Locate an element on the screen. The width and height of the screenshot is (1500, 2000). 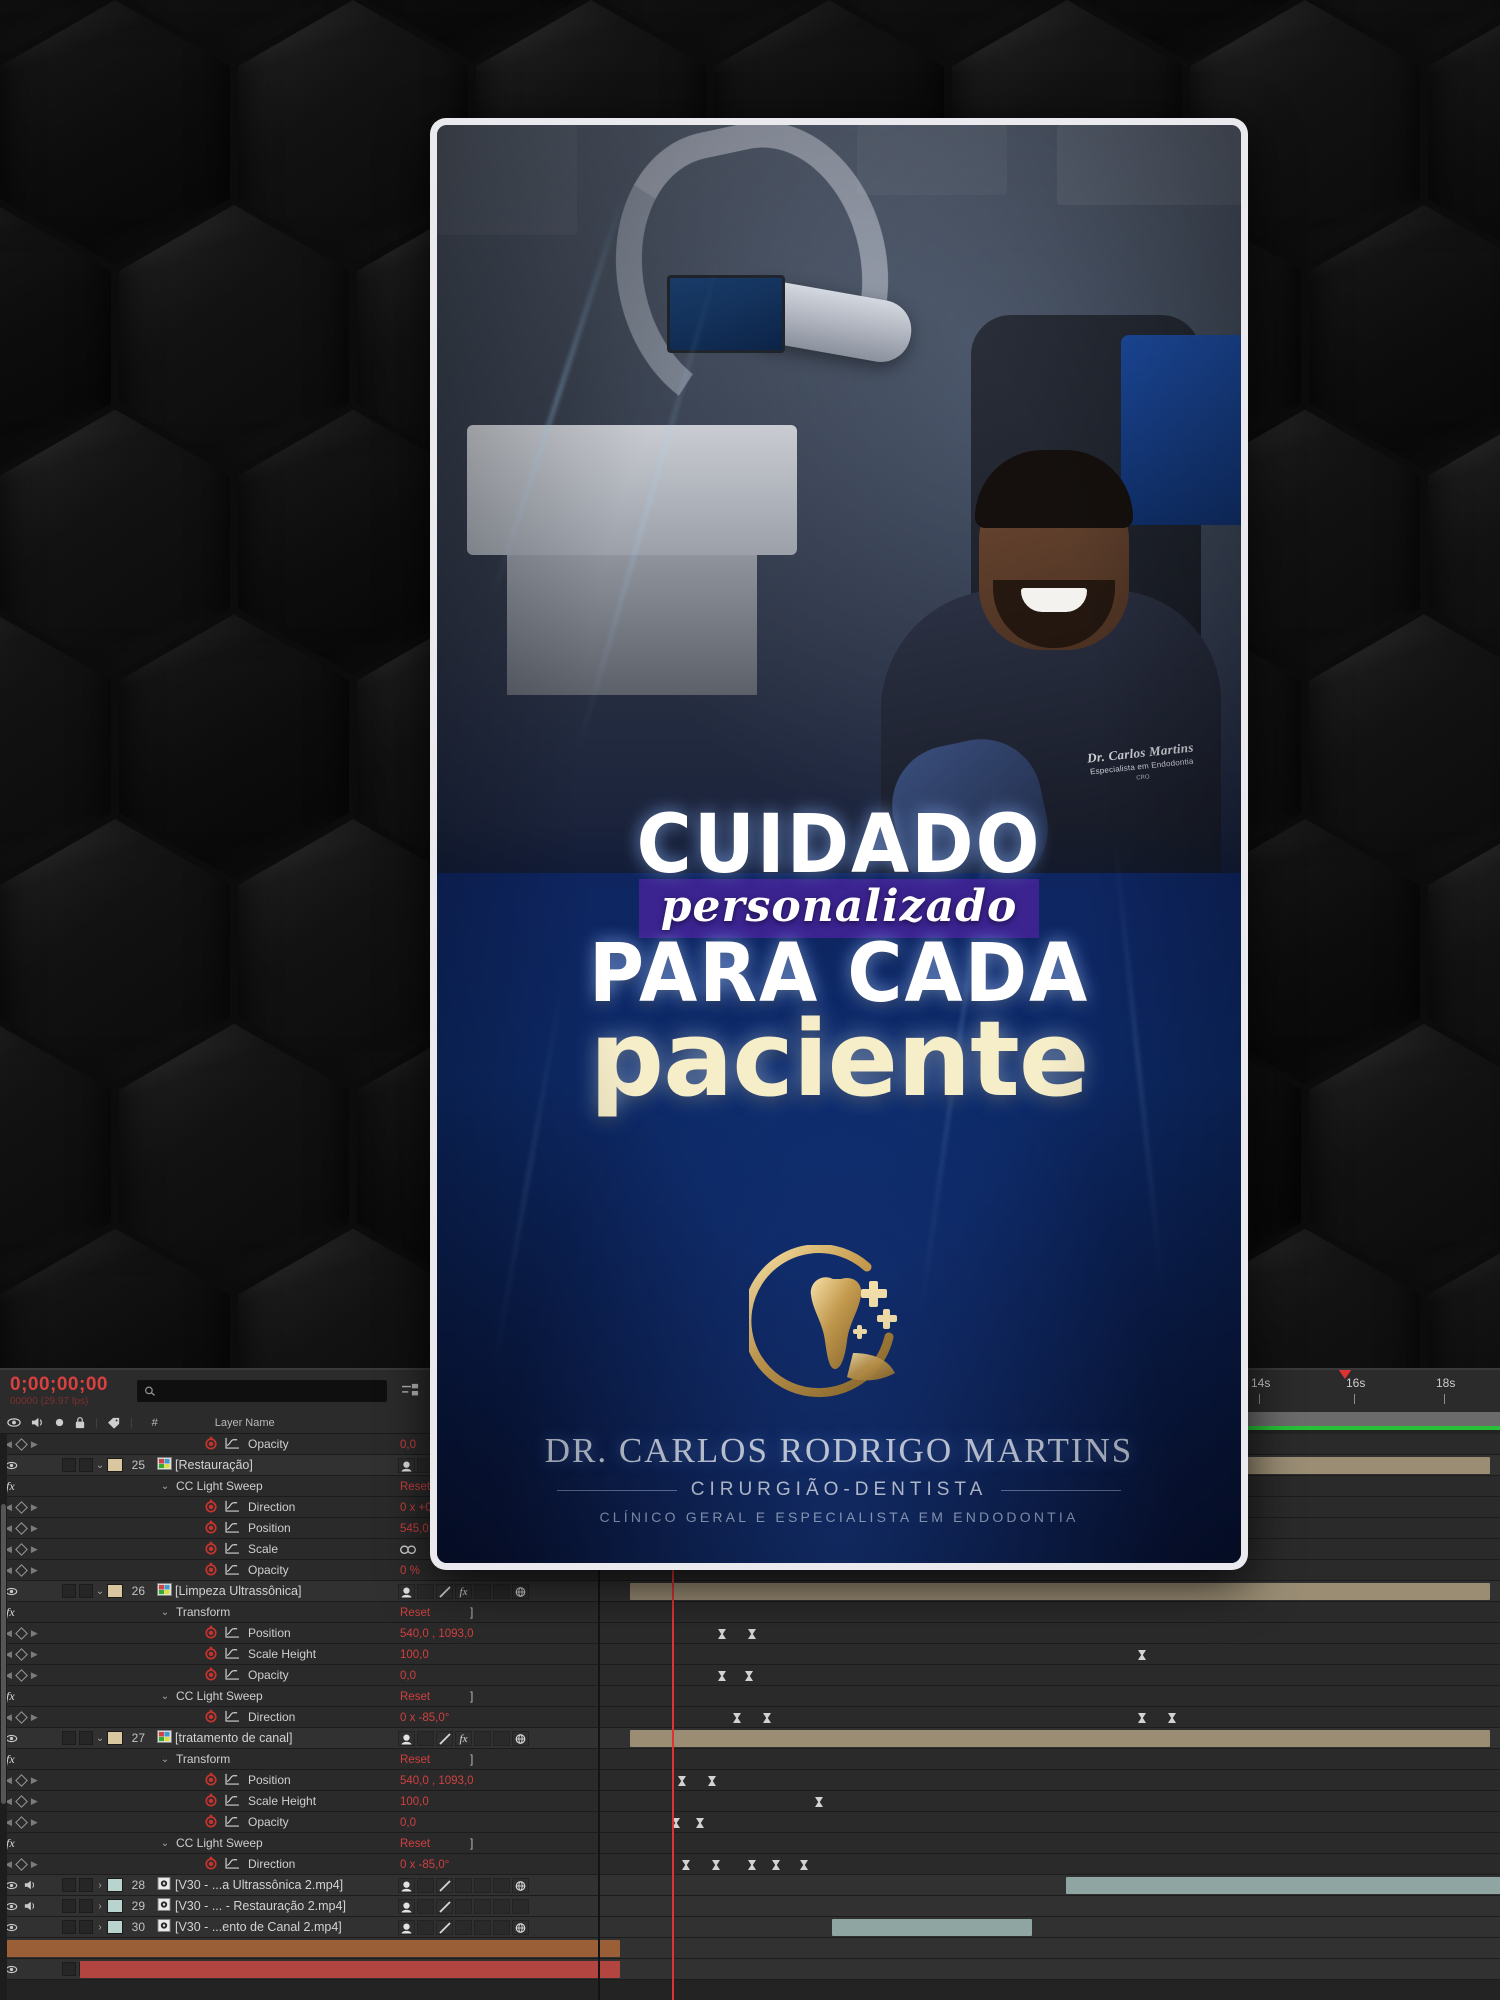
effect-name: CC Light Sweep is located at coordinates (219, 1843).